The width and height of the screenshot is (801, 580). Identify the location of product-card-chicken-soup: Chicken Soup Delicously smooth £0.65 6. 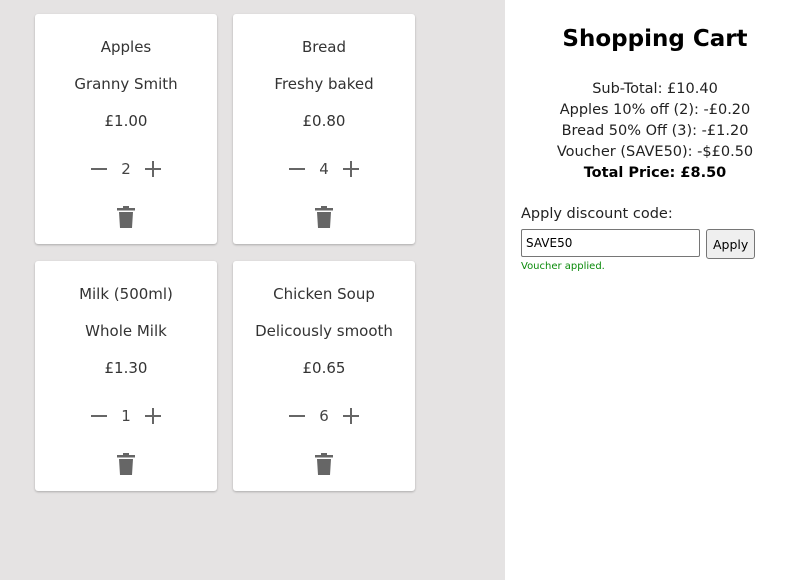
(324, 376).